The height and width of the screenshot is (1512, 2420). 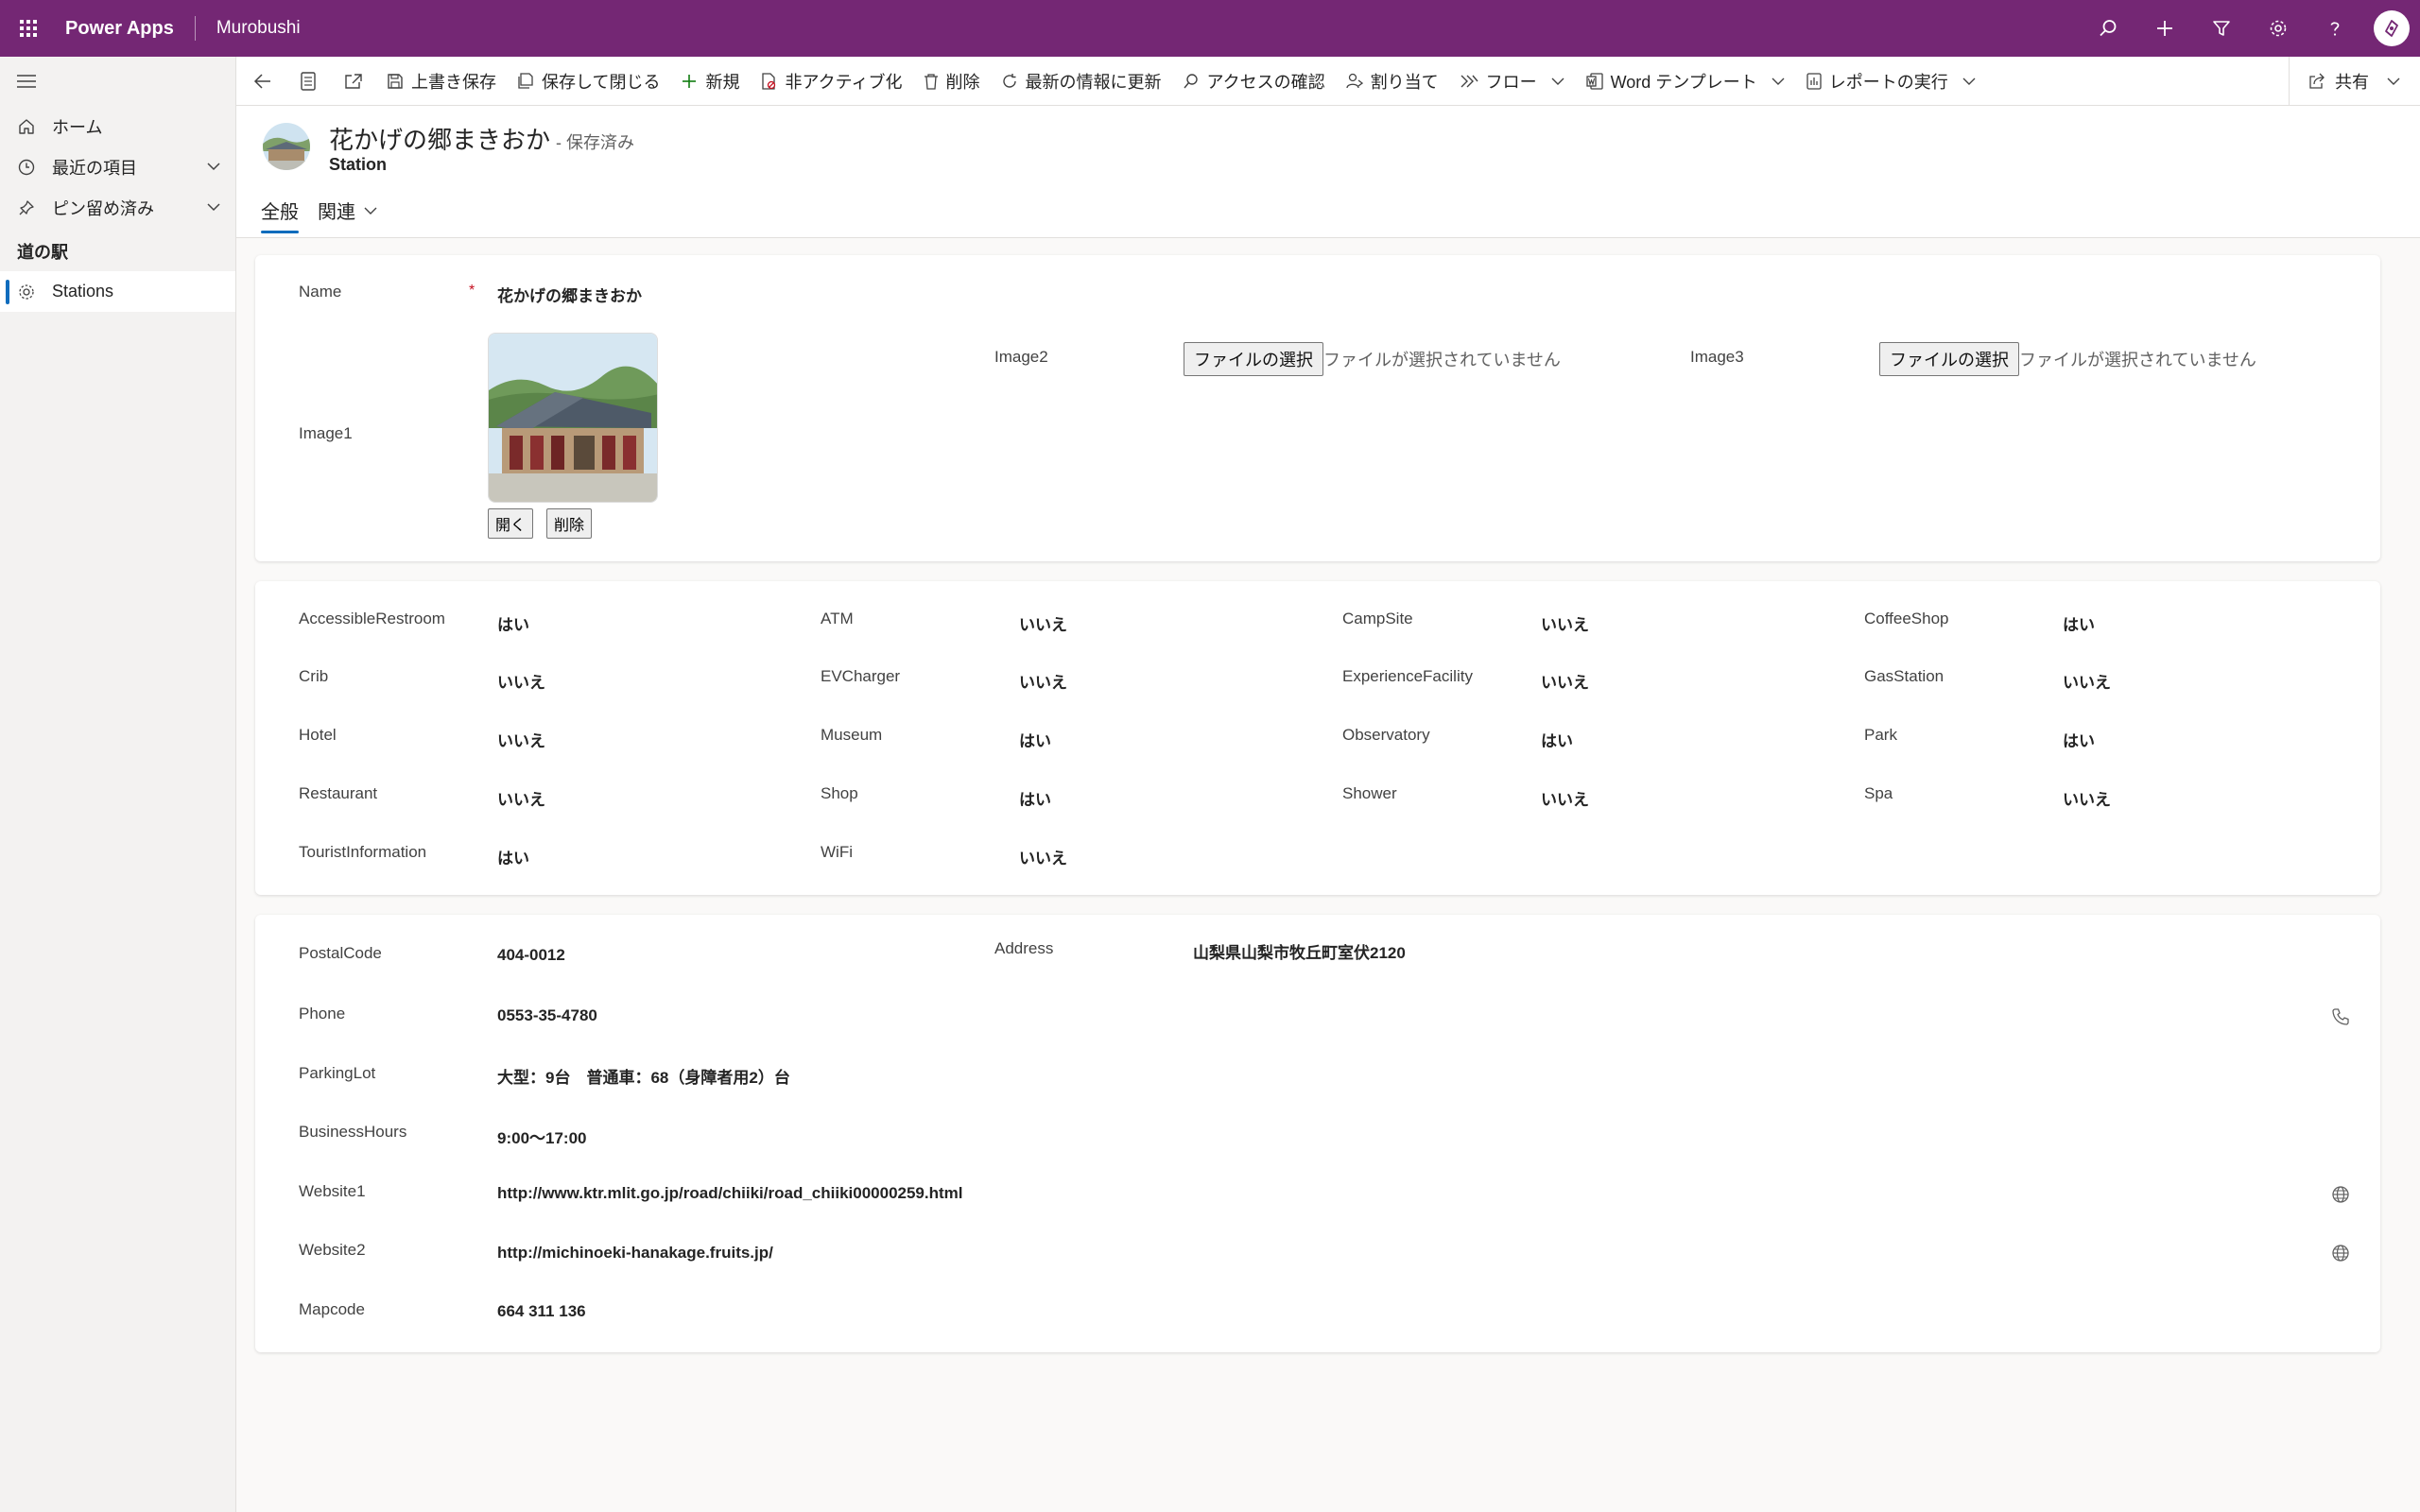 What do you see at coordinates (710, 81) in the screenshot?
I see `new-button: 新規` at bounding box center [710, 81].